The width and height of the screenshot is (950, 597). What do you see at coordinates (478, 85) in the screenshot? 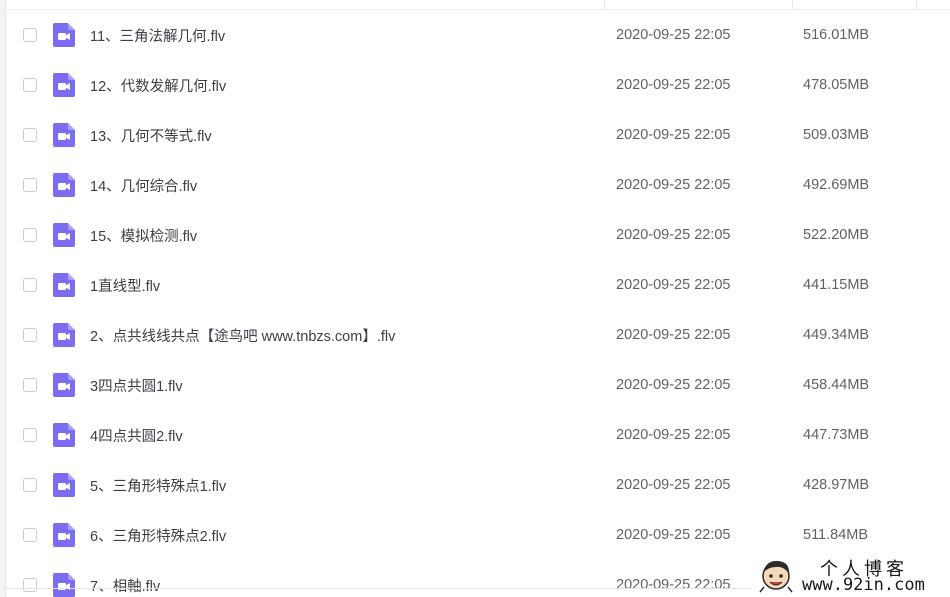
I see `file-row: 12、代数发解几何.flv 2020-09-25 22:05 478.05MB` at bounding box center [478, 85].